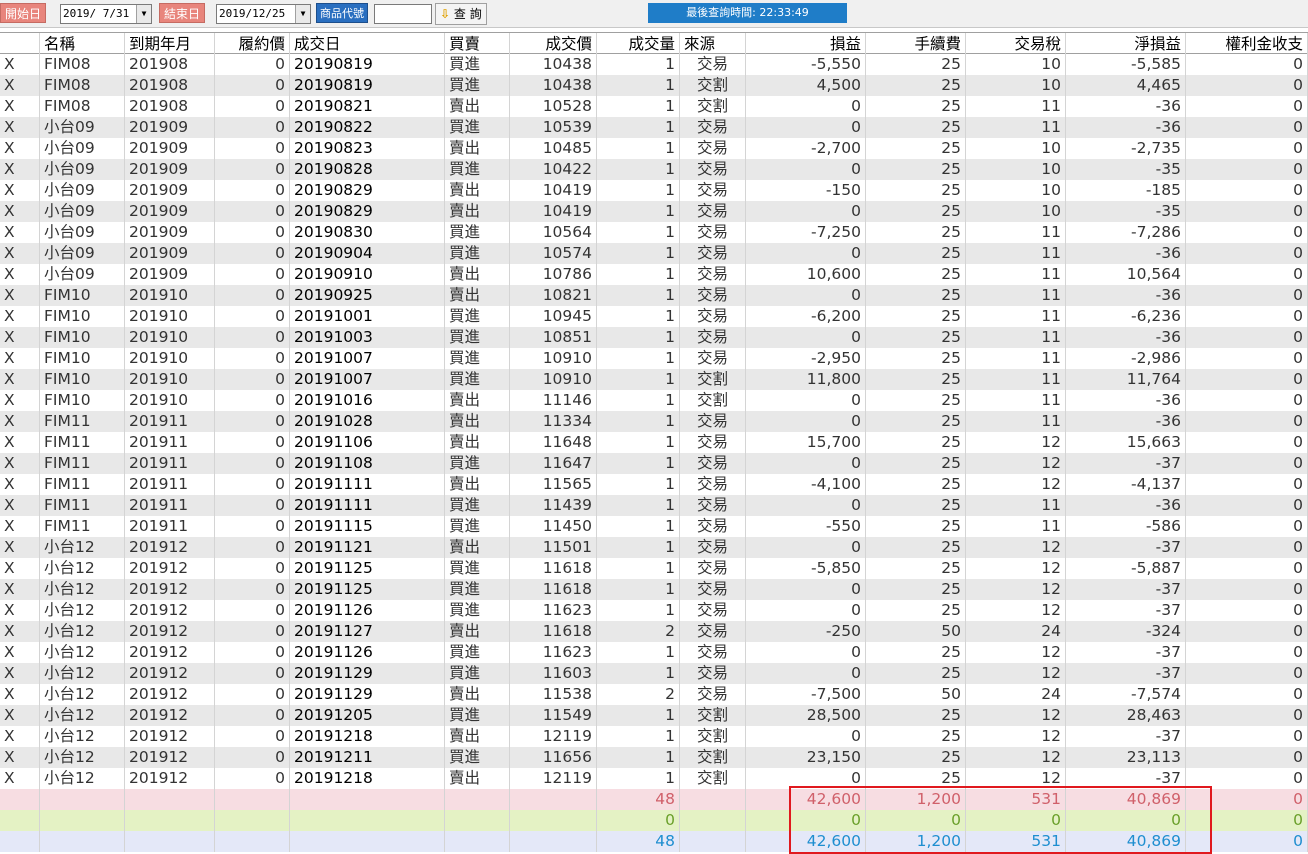 The height and width of the screenshot is (854, 1308). Describe the element at coordinates (654, 337) in the screenshot. I see `table-row: X FIM10 201910 0 20191003 買進 10851 1 交易 0 25 11 -36 0` at that location.